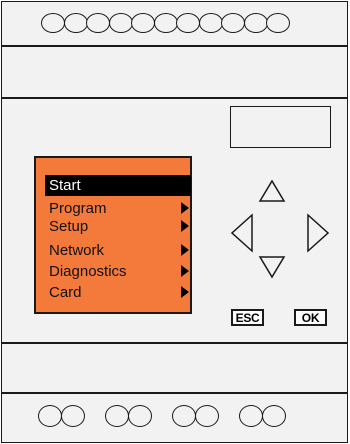 This screenshot has height=444, width=350. Describe the element at coordinates (247, 317) in the screenshot. I see `esc-button: ESC` at that location.